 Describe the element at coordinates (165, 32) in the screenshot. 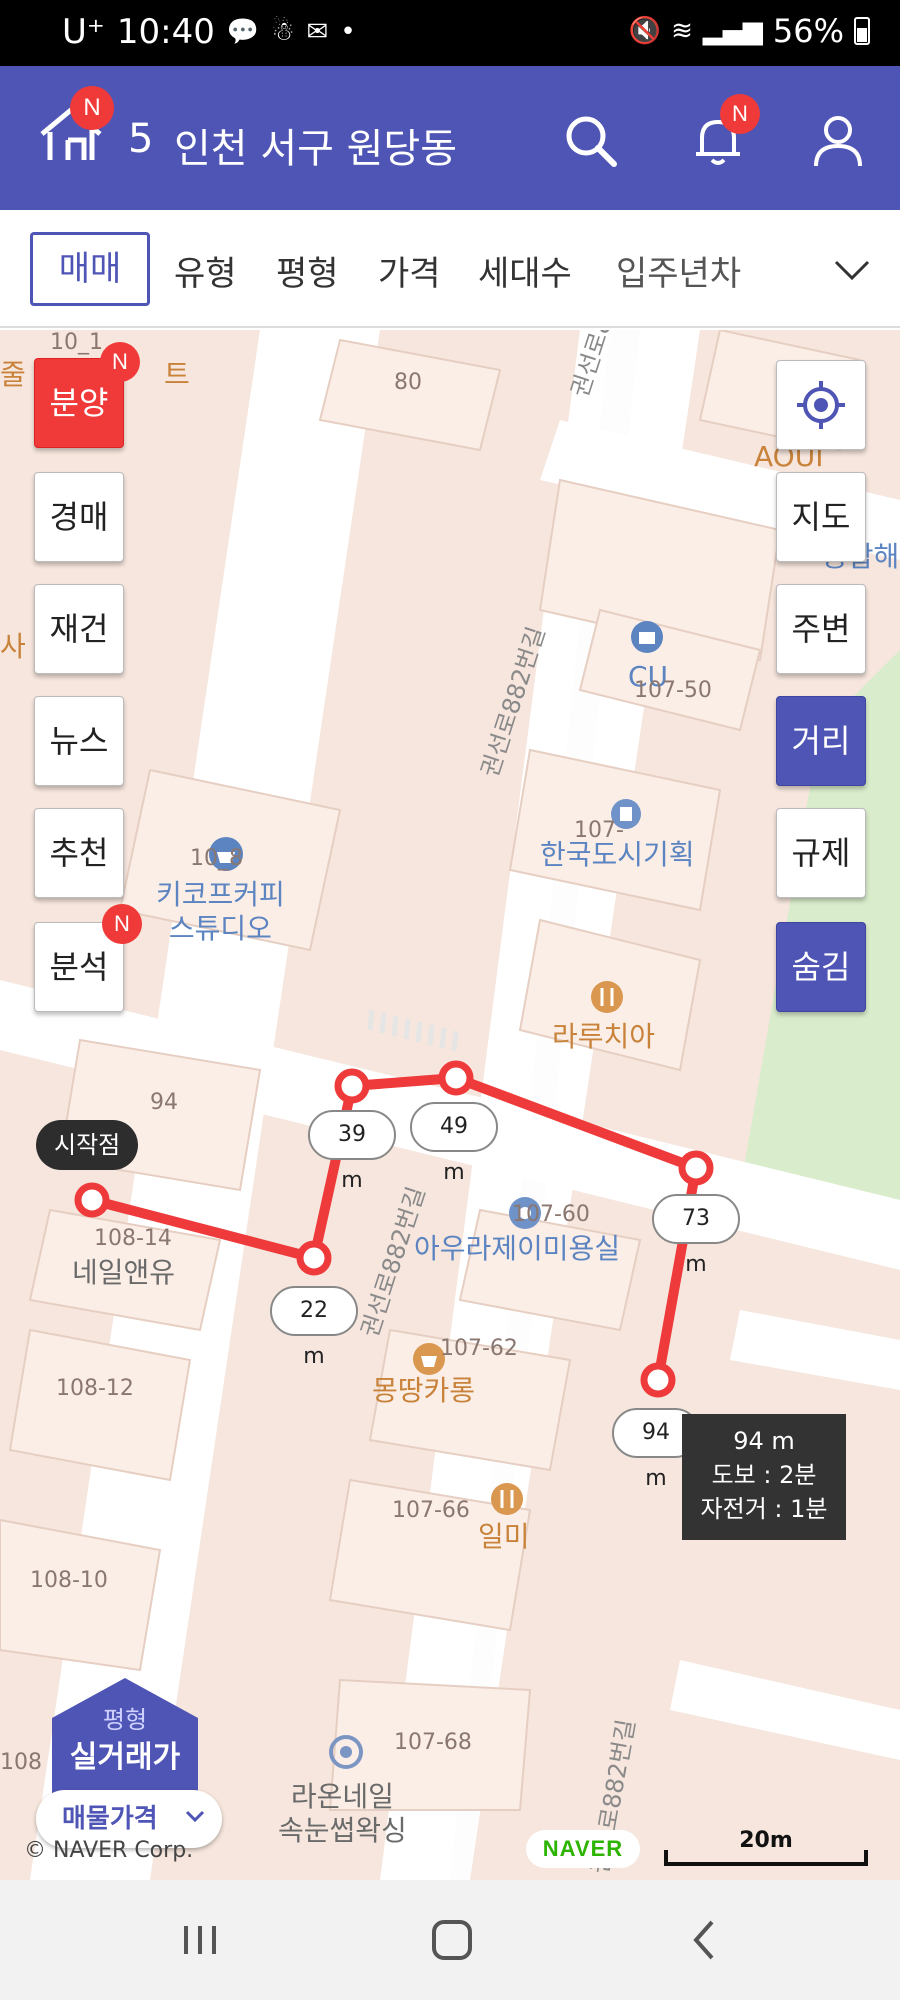

I see `status-time: 10:40` at that location.